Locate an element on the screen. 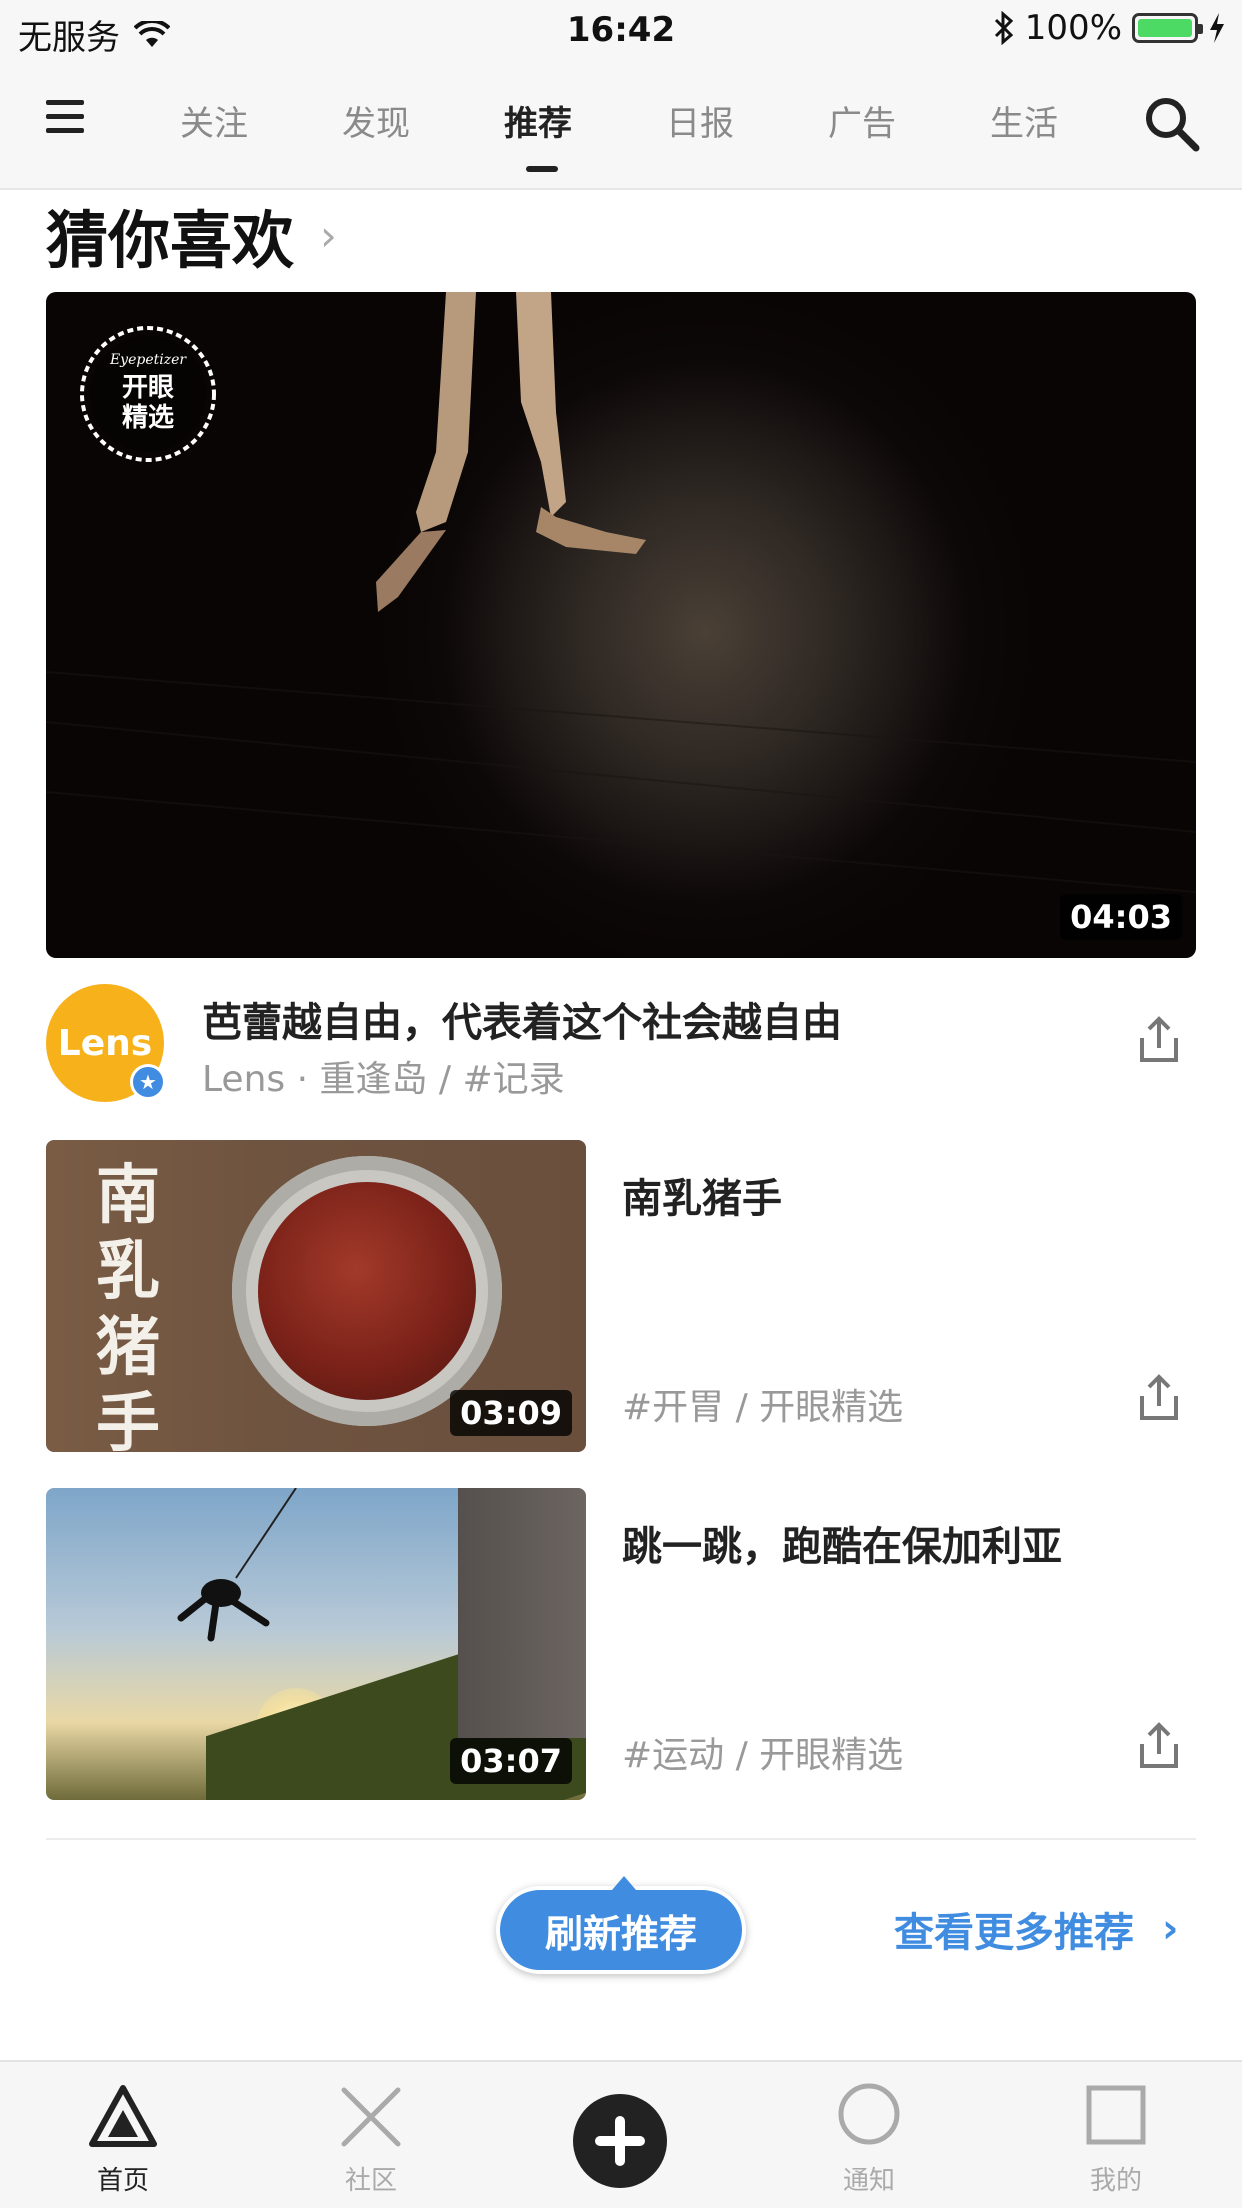 This screenshot has width=1242, height=2208. section-header: 猜你喜欢 › is located at coordinates (191, 235).